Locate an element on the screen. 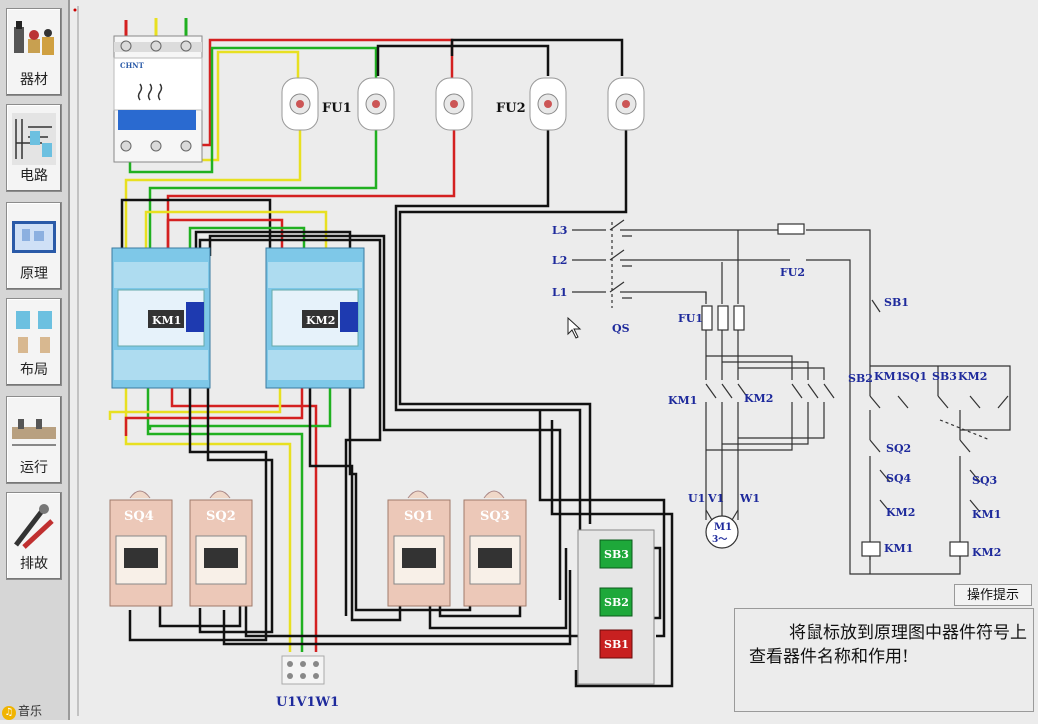 The width and height of the screenshot is (1038, 724). motor-label: M1 is located at coordinates (723, 527).